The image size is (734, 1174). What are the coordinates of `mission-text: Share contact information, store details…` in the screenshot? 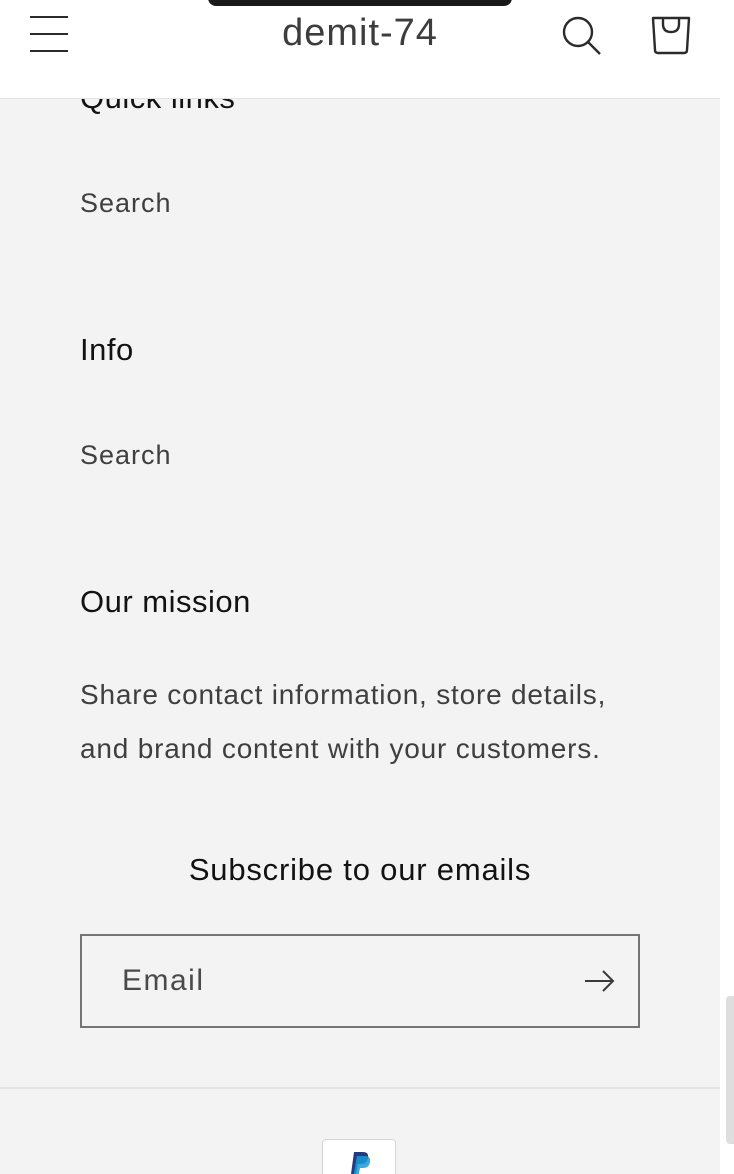 It's located at (370, 722).